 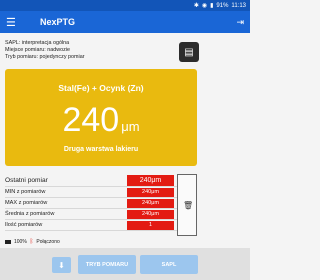 What do you see at coordinates (48, 242) in the screenshot?
I see `connection-status: Połączono` at bounding box center [48, 242].